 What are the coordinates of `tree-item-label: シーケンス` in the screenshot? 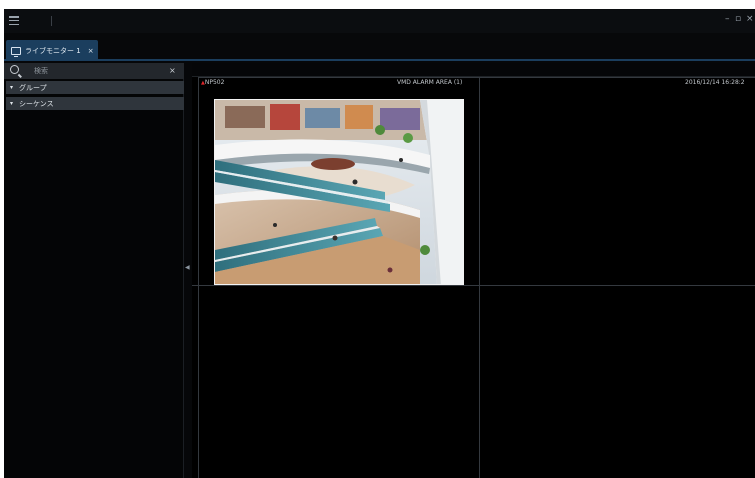 It's located at (36, 103).